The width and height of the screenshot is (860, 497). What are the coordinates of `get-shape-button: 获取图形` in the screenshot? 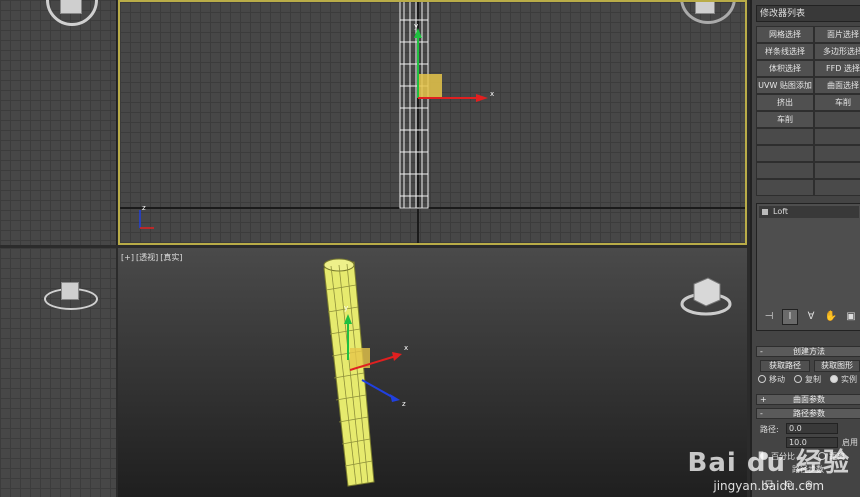 It's located at (837, 366).